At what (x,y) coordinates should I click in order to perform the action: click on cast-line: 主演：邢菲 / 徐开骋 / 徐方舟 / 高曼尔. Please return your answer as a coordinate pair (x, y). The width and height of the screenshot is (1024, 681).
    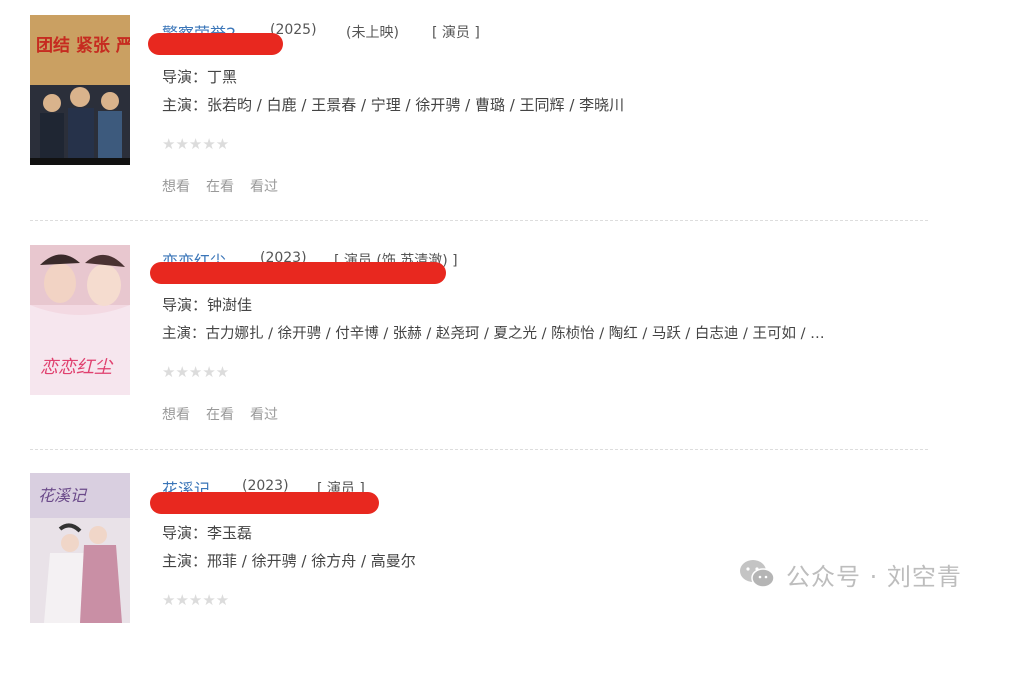
    Looking at the image, I should click on (289, 560).